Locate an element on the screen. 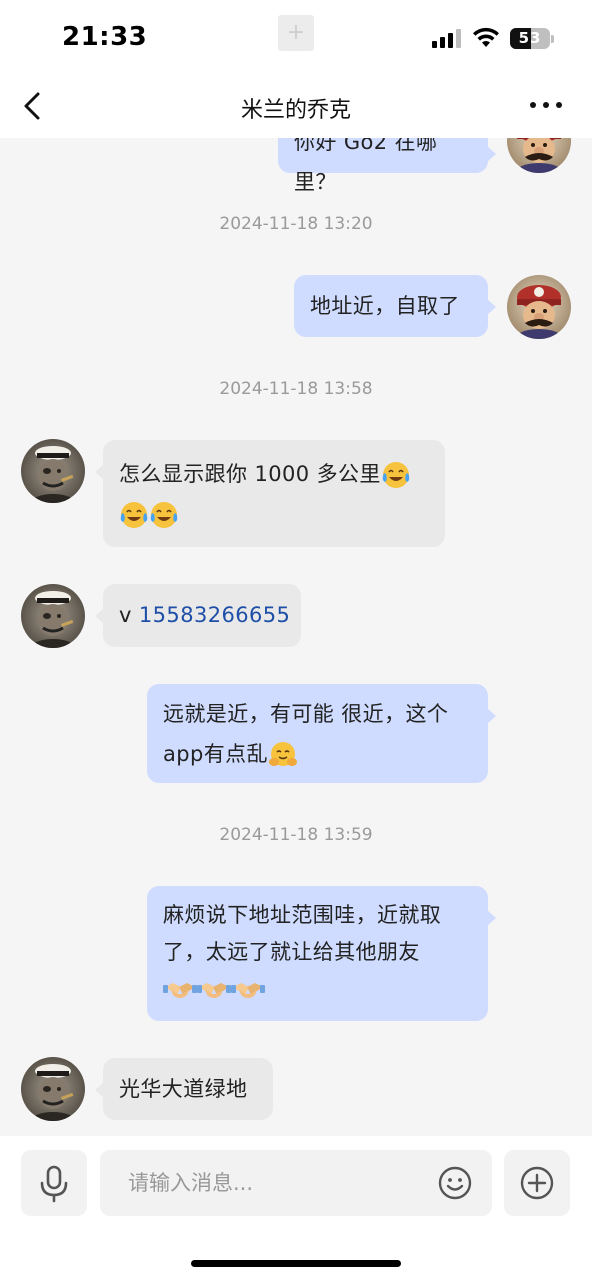 The image size is (592, 1280). message-bubble: 地址近，自取了 is located at coordinates (395, 306).